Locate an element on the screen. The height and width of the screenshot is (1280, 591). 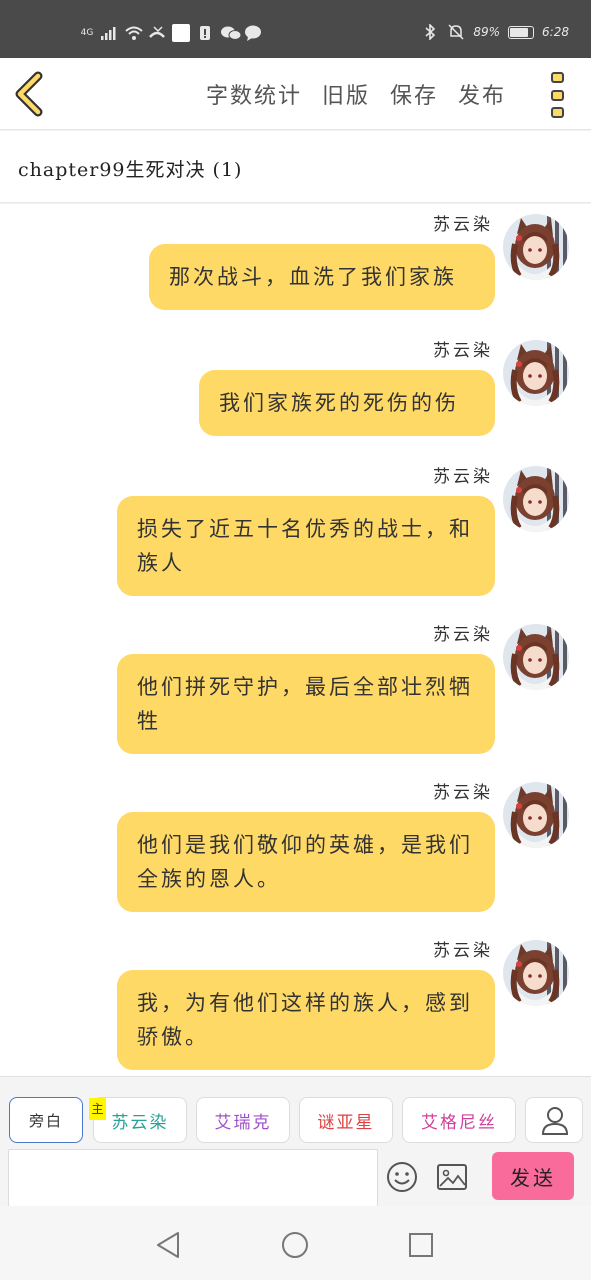
message-bubble: 我们家族死的死伤的伤 is located at coordinates (347, 403).